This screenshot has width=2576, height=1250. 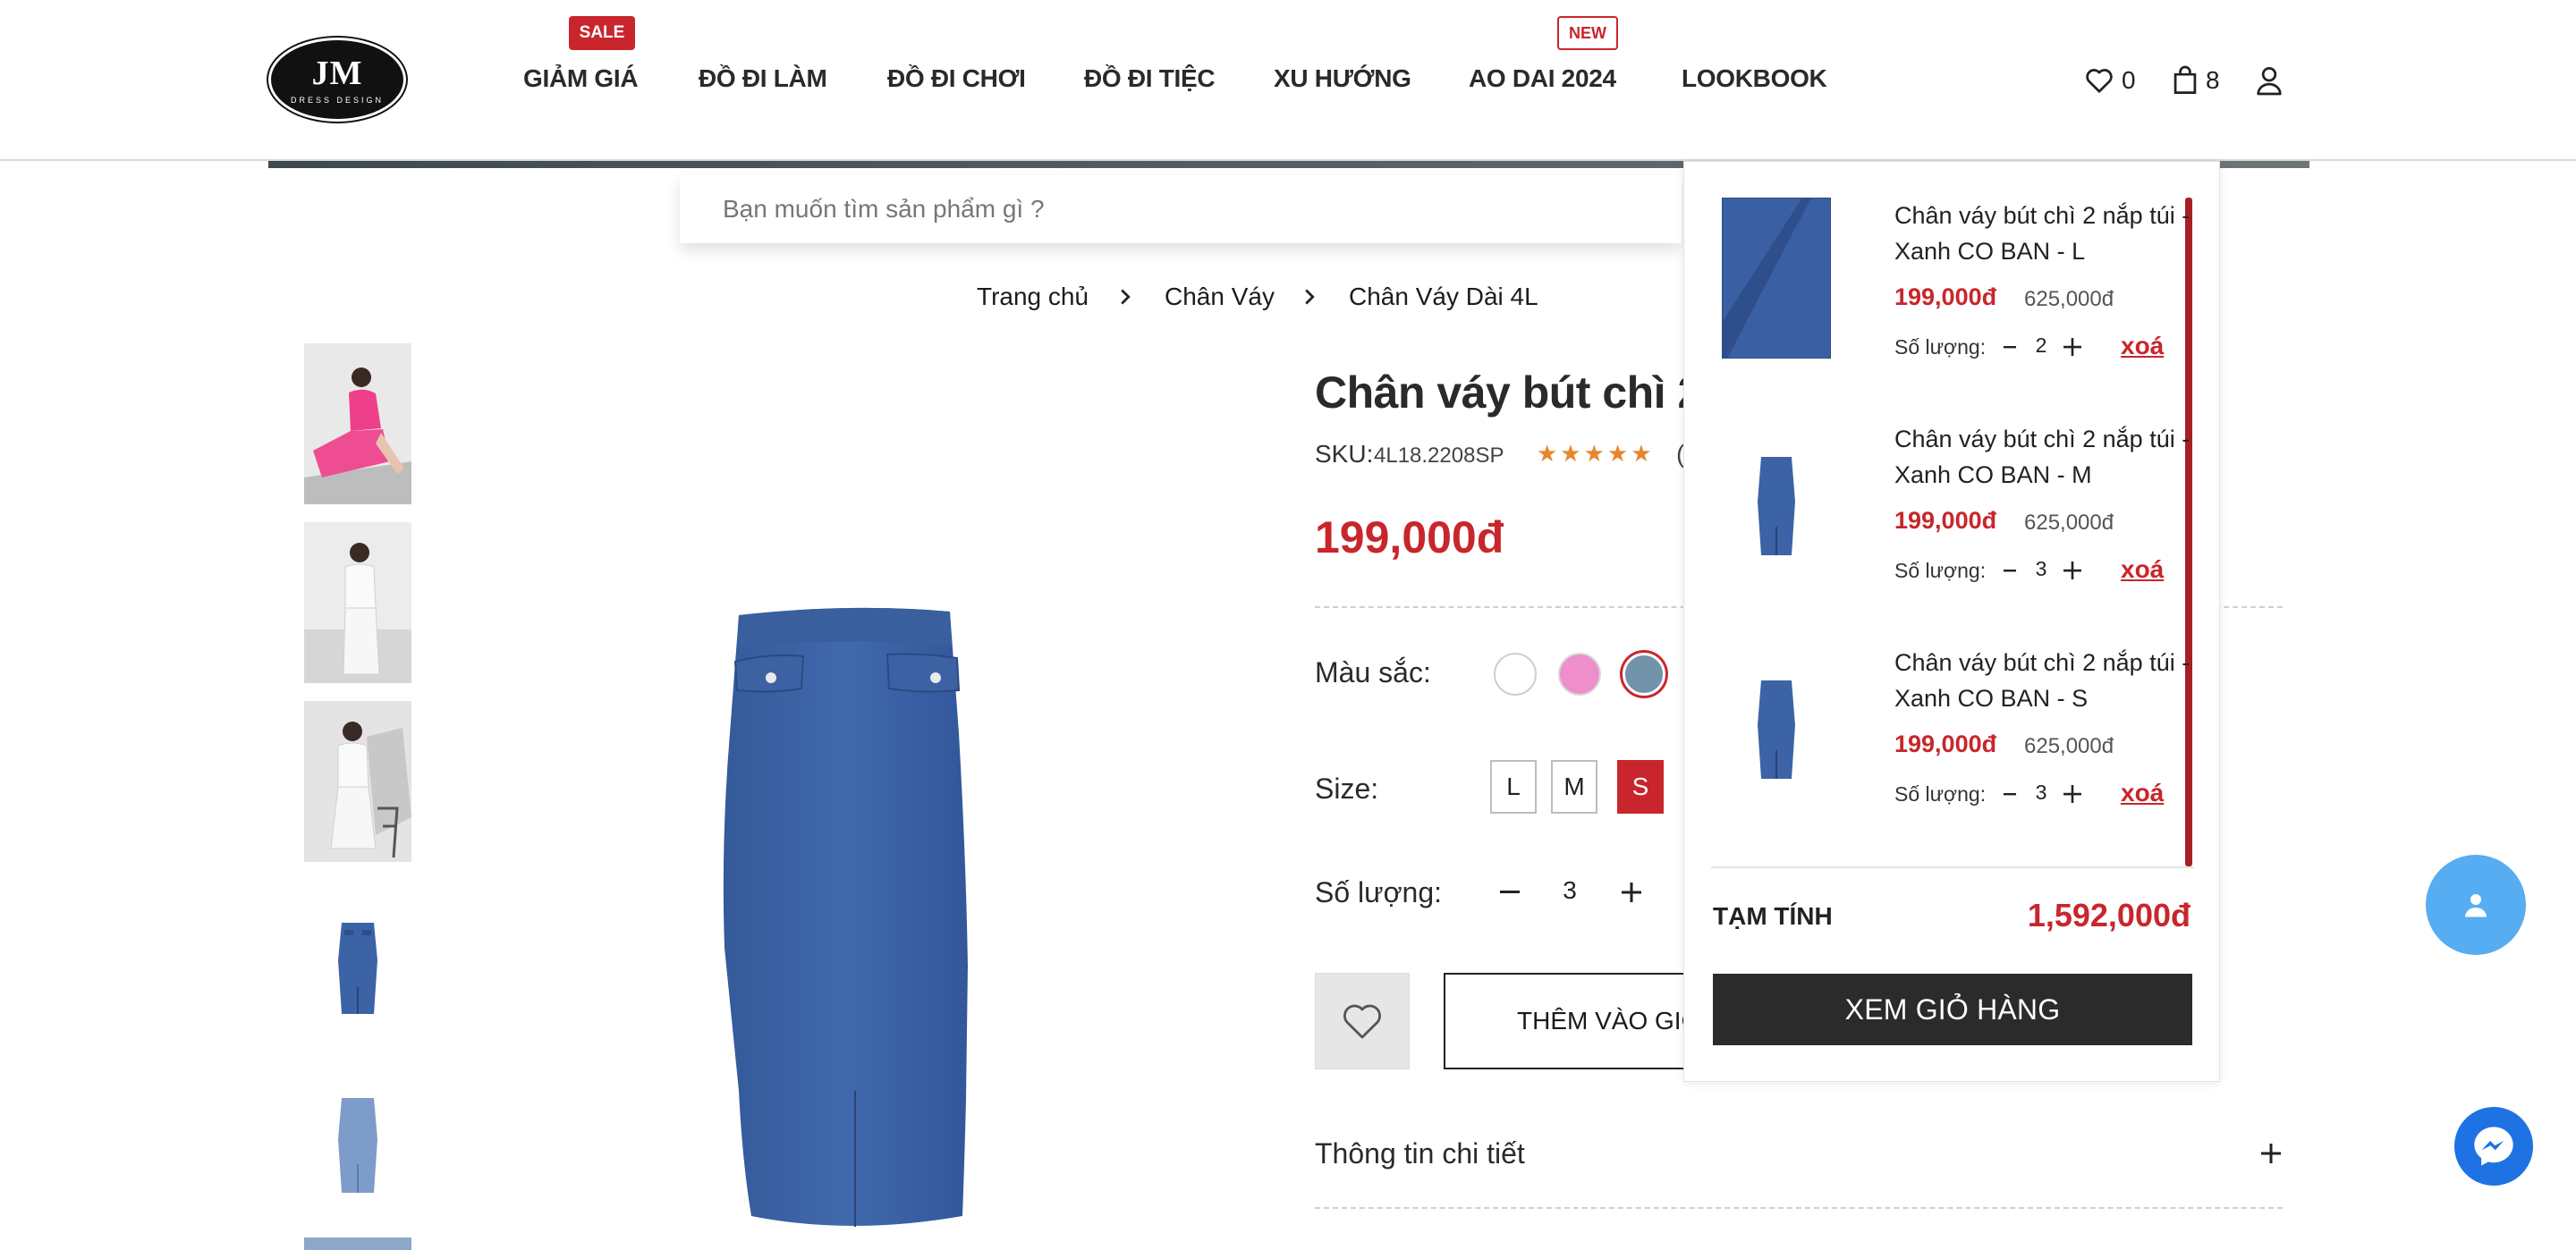 What do you see at coordinates (602, 33) in the screenshot?
I see `sale-badge: SALE` at bounding box center [602, 33].